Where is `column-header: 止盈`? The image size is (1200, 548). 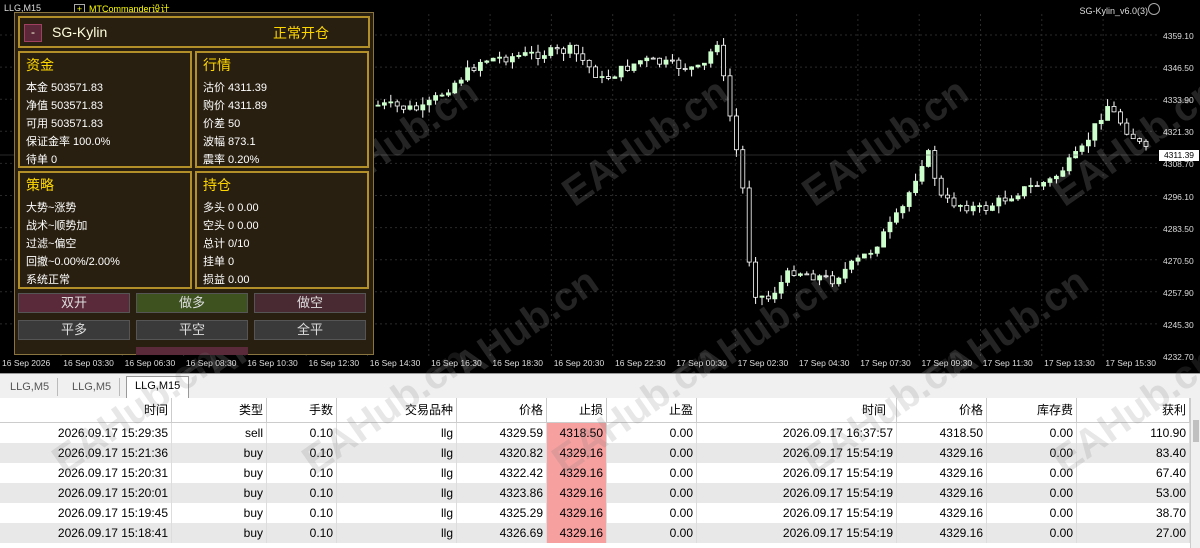 column-header: 止盈 is located at coordinates (652, 410).